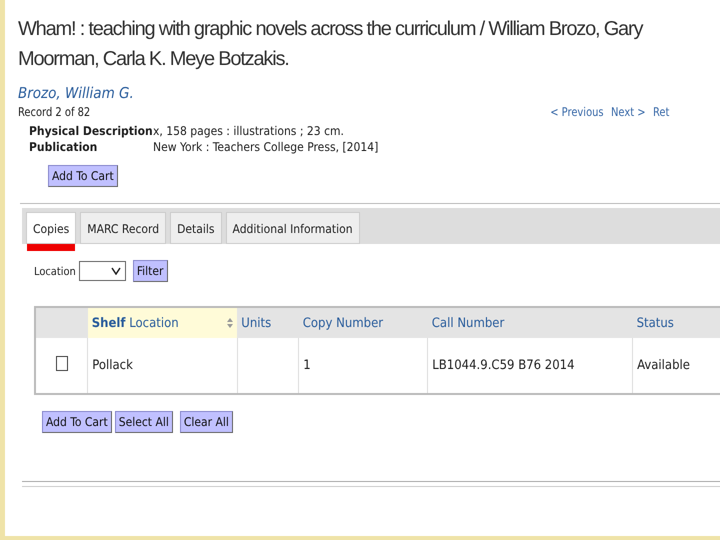 The height and width of the screenshot is (540, 720). What do you see at coordinates (530, 322) in the screenshot?
I see `column-header: Call Number` at bounding box center [530, 322].